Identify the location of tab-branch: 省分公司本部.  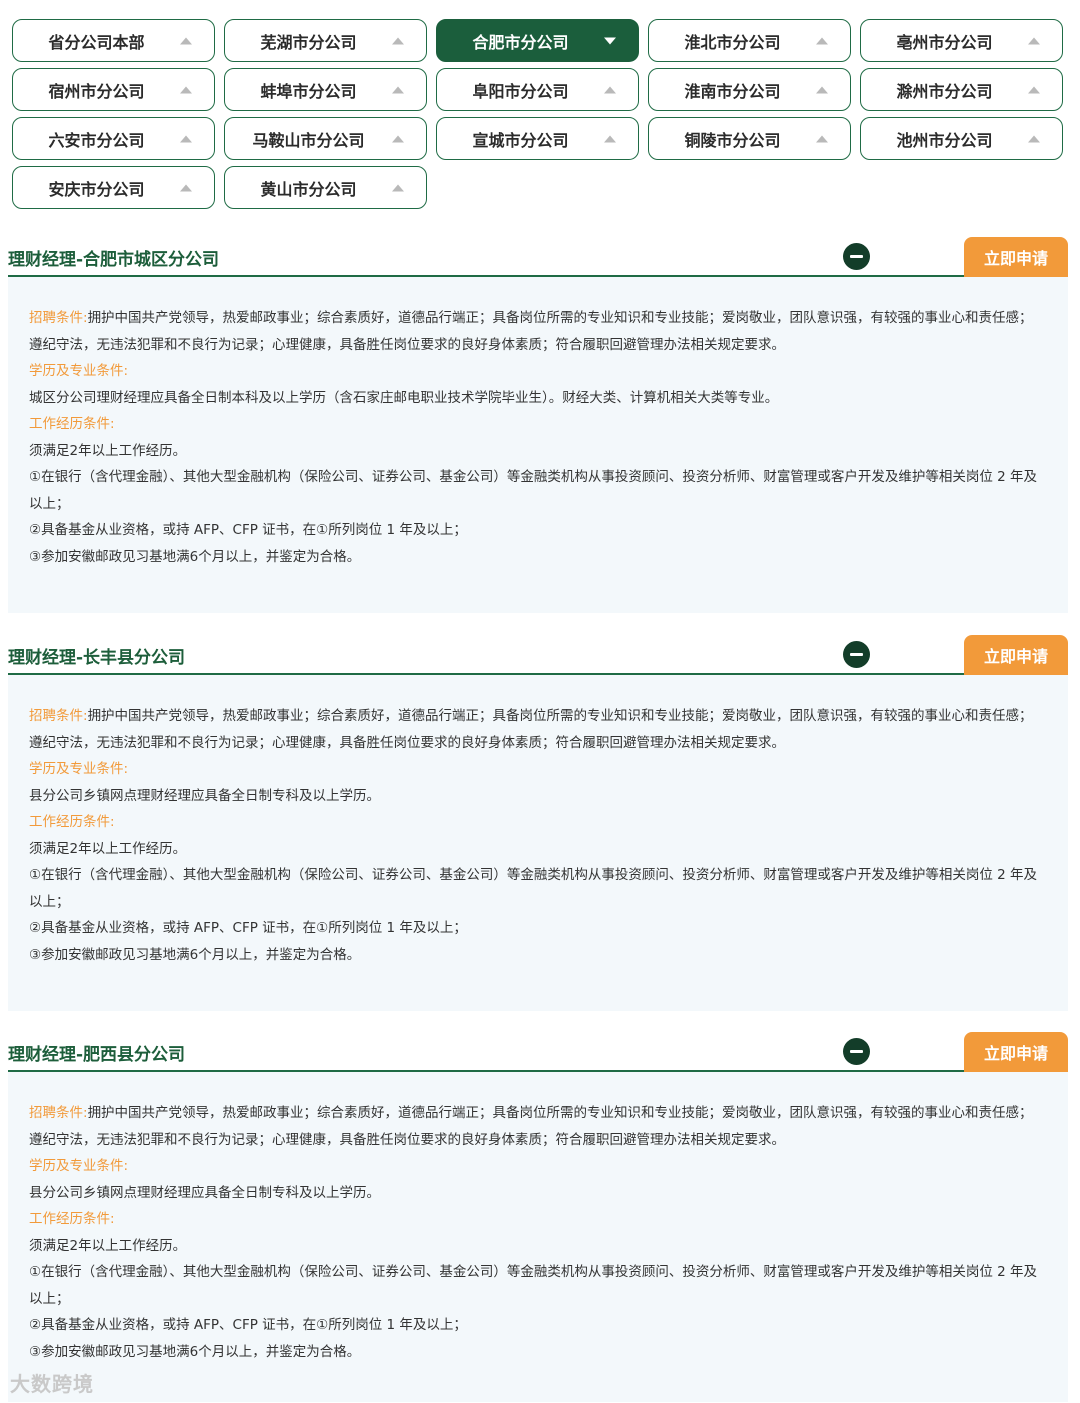
(113, 40).